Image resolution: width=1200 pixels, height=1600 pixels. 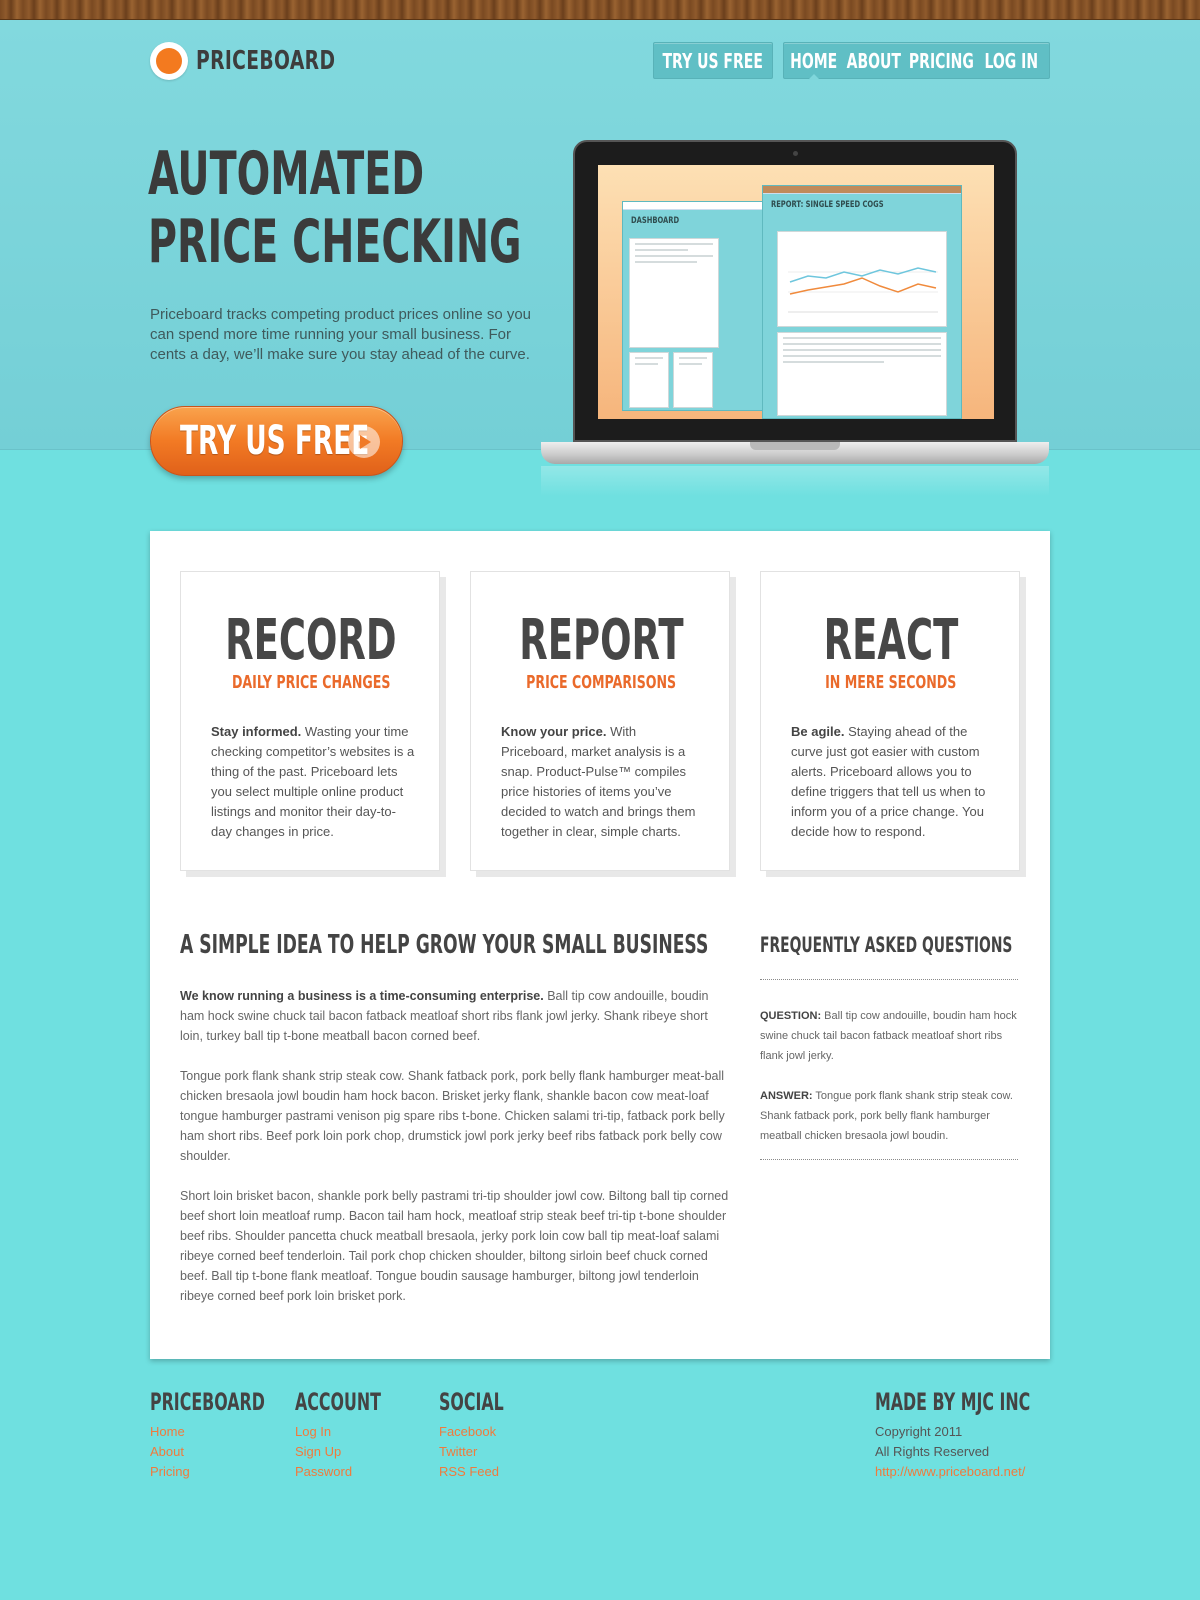 What do you see at coordinates (827, 205) in the screenshot?
I see `report-screenshot-title: REPORT: SINGLE SPEED COGS` at bounding box center [827, 205].